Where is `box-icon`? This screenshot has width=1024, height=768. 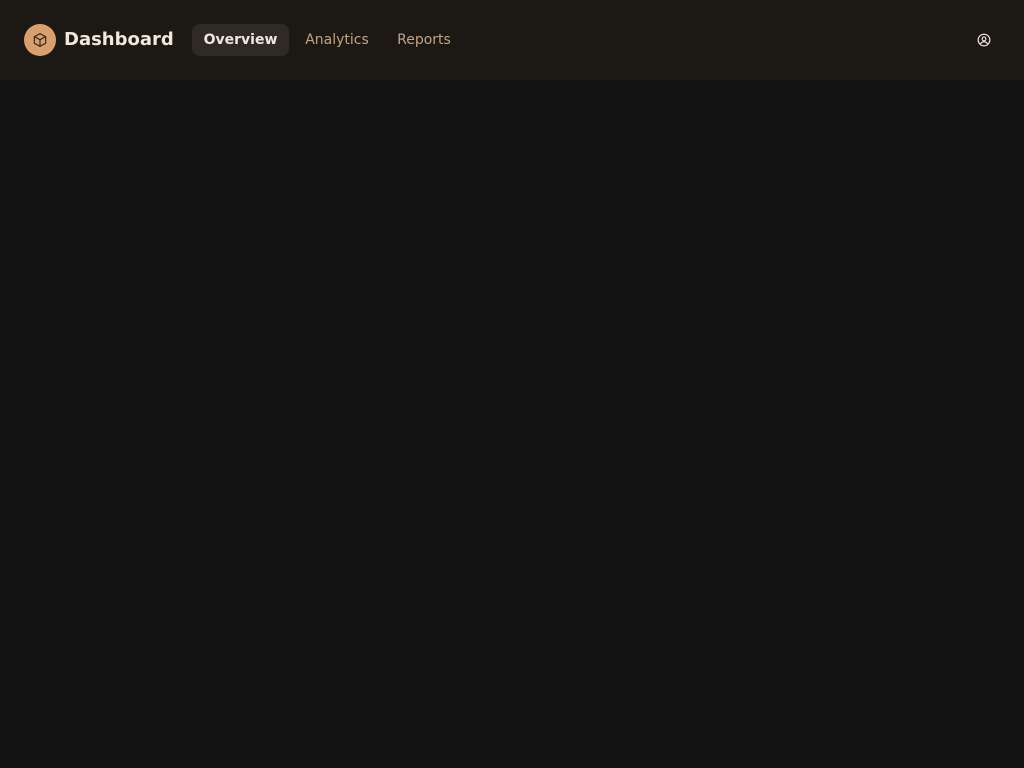 box-icon is located at coordinates (40, 40).